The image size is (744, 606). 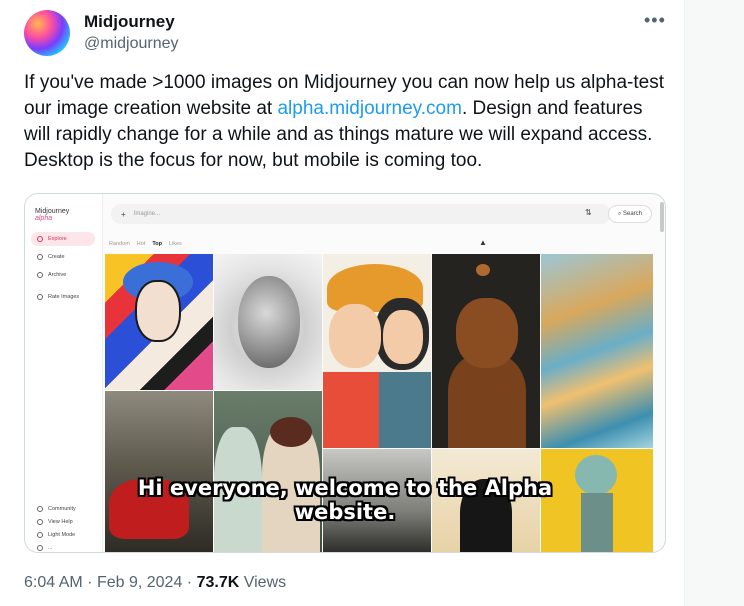 What do you see at coordinates (588, 212) in the screenshot?
I see `filter-icon: ⇅` at bounding box center [588, 212].